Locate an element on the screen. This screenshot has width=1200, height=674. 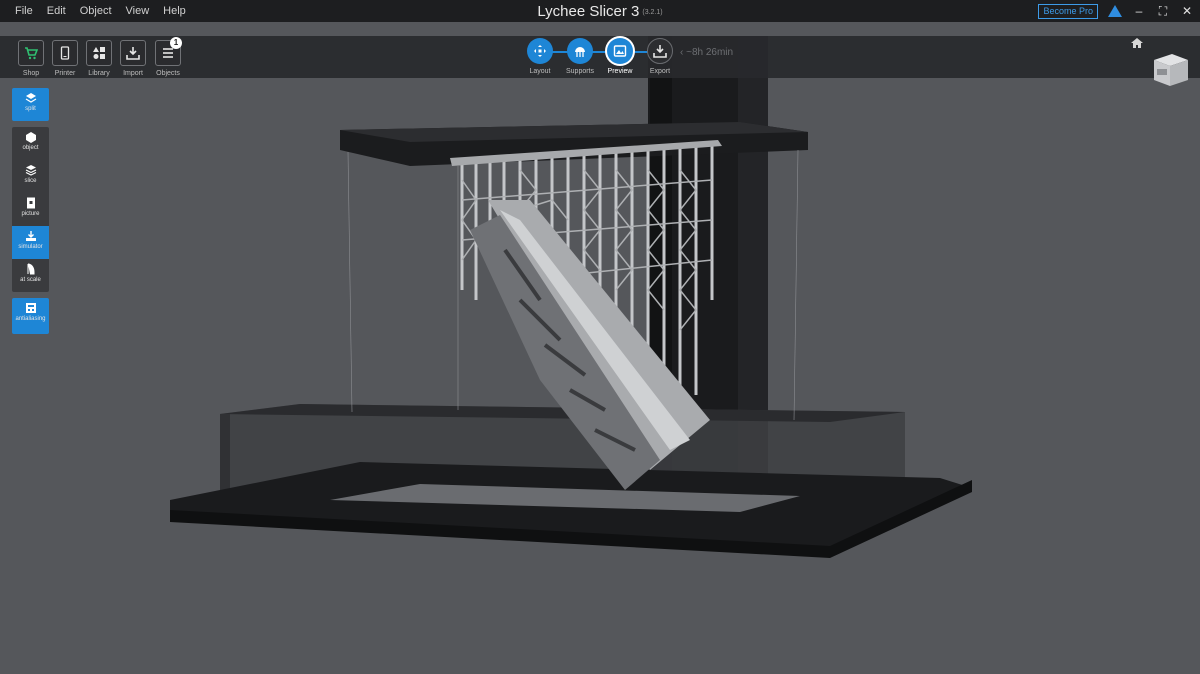
window-controls: Become Pro – ⛶ ✕ is located at coordinates (1116, 11).